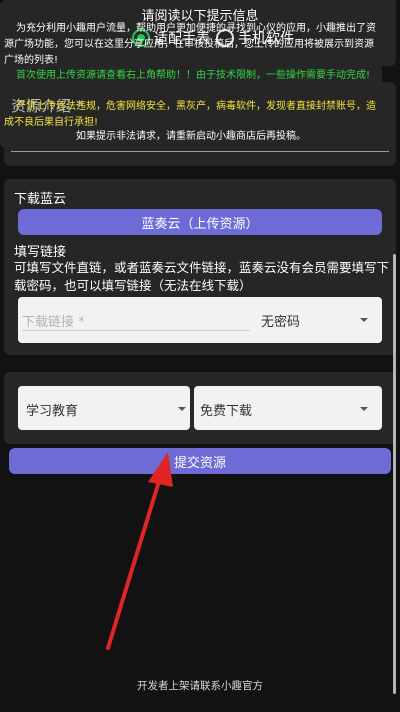  Describe the element at coordinates (200, 151) in the screenshot. I see `intro-underline` at that location.